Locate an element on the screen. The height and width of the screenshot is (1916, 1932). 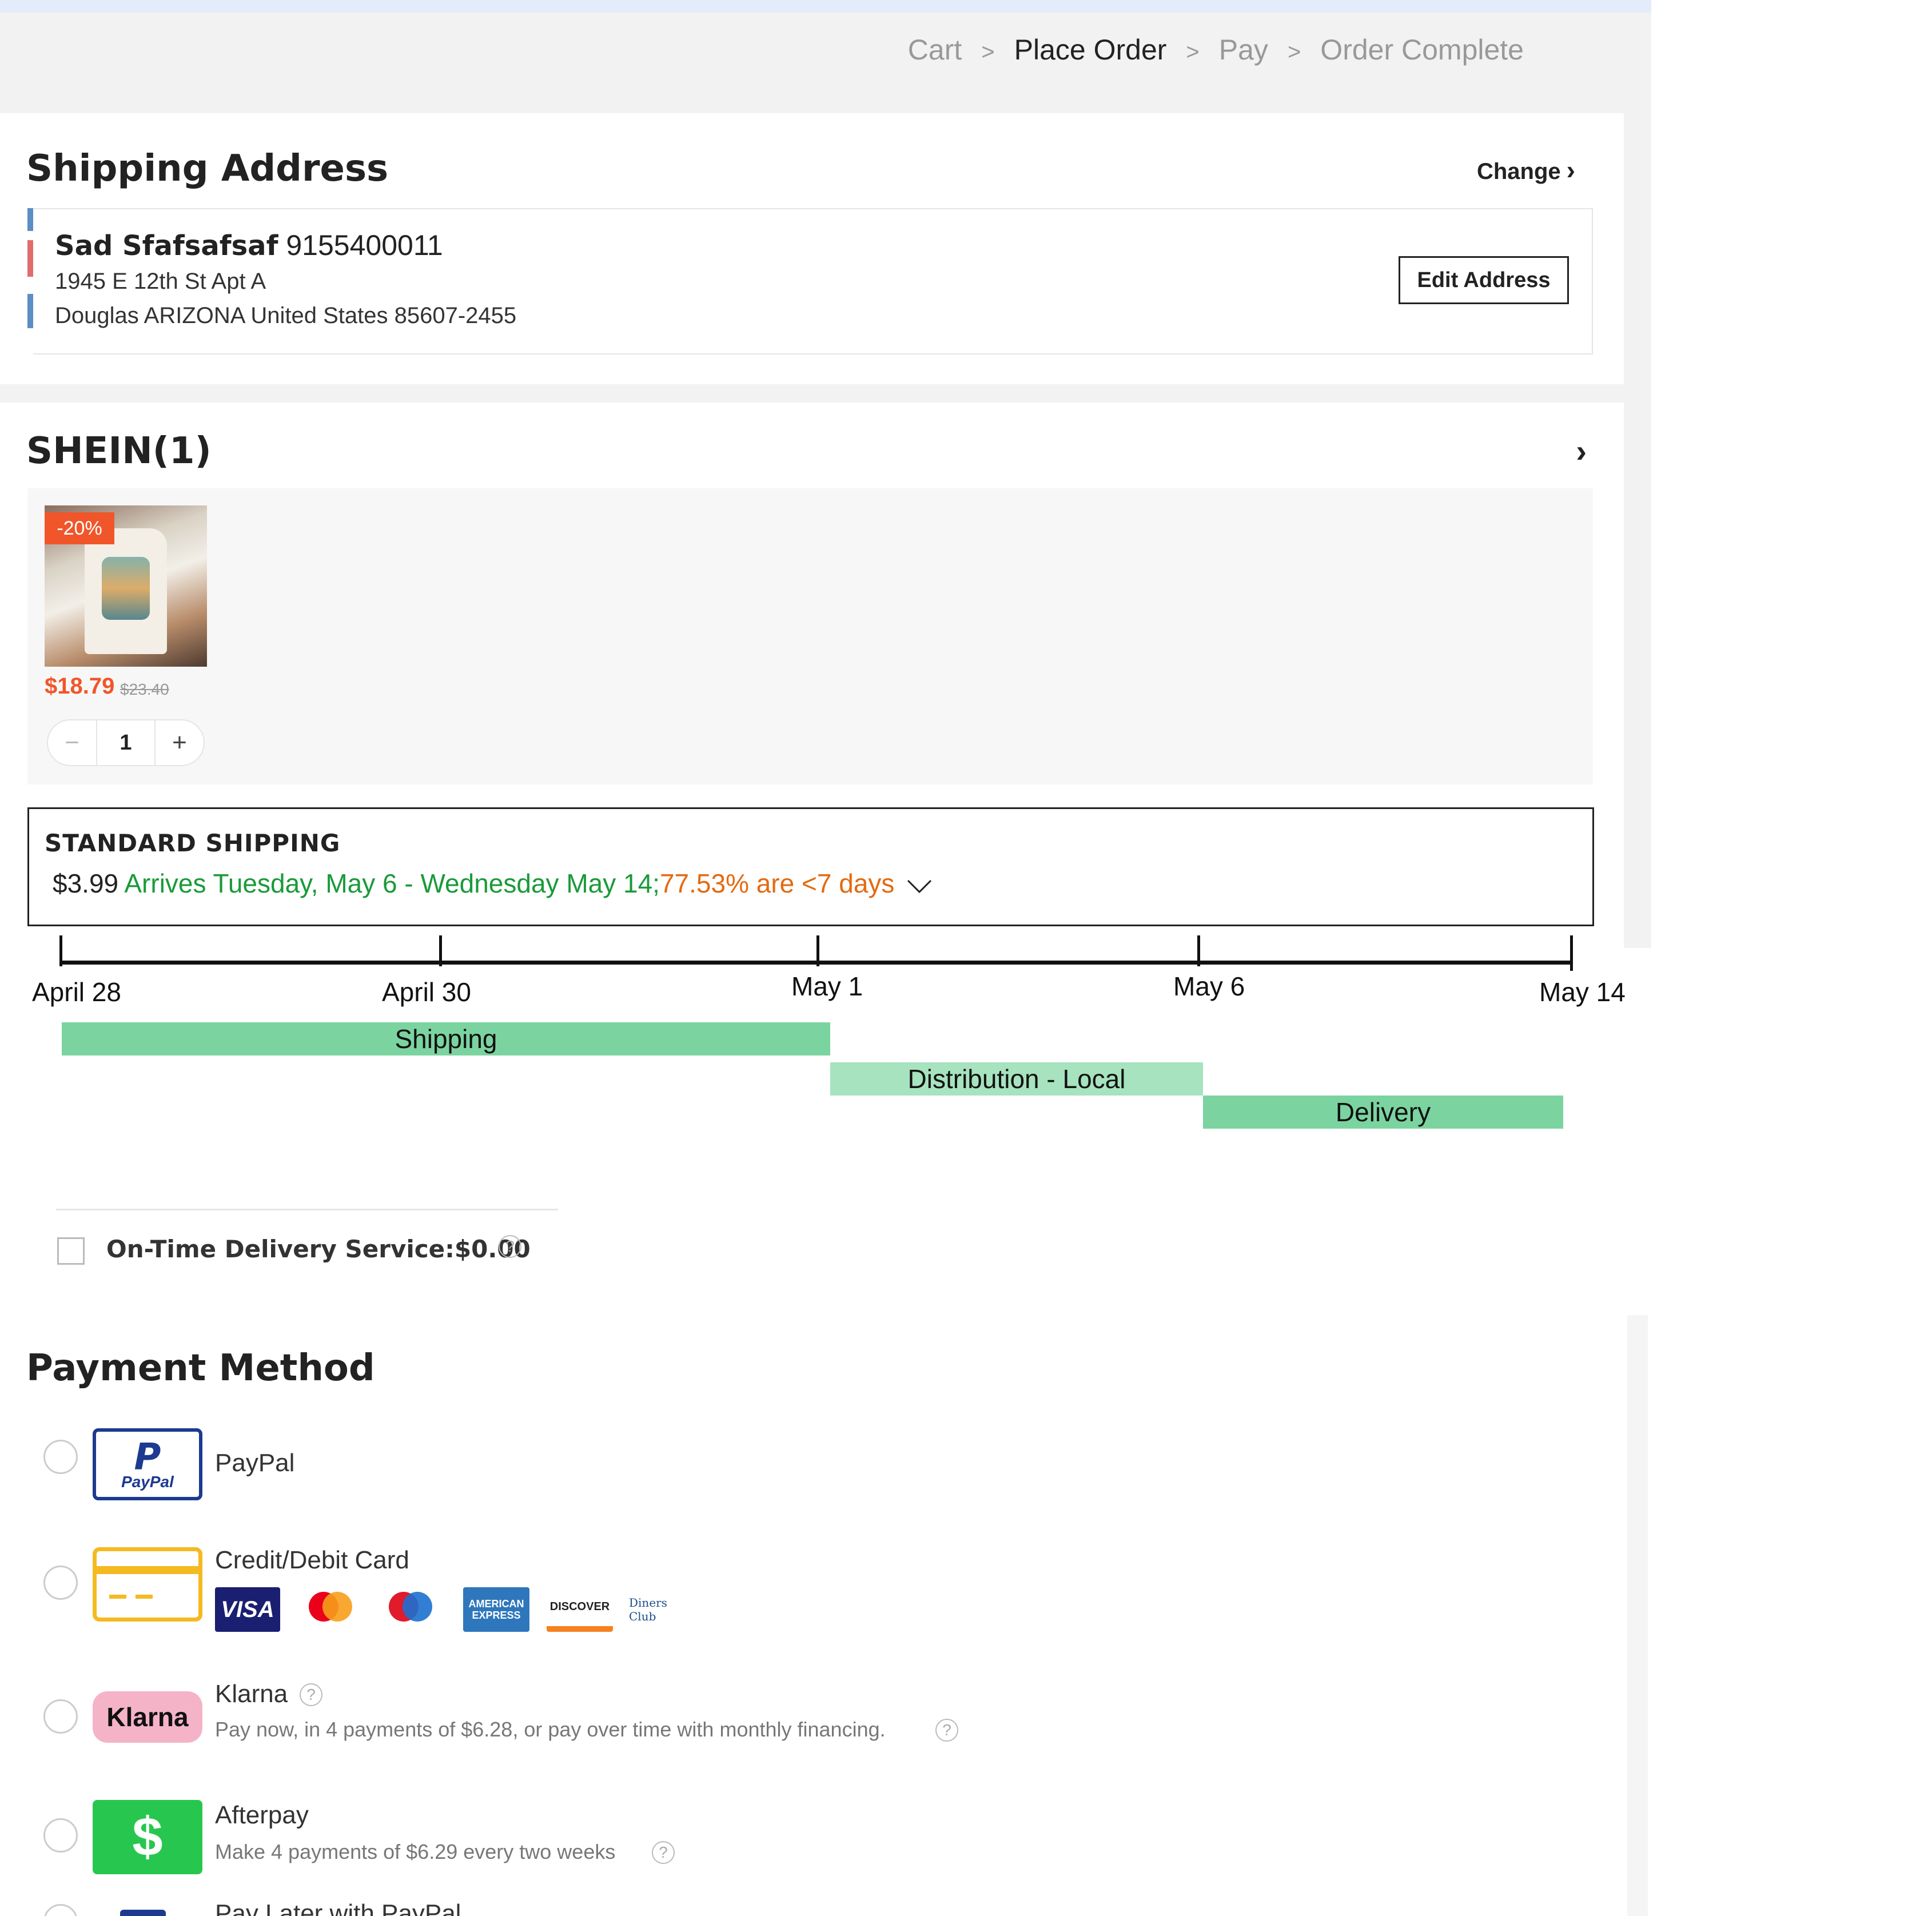
klarna-label: Klarna is located at coordinates (252, 1694).